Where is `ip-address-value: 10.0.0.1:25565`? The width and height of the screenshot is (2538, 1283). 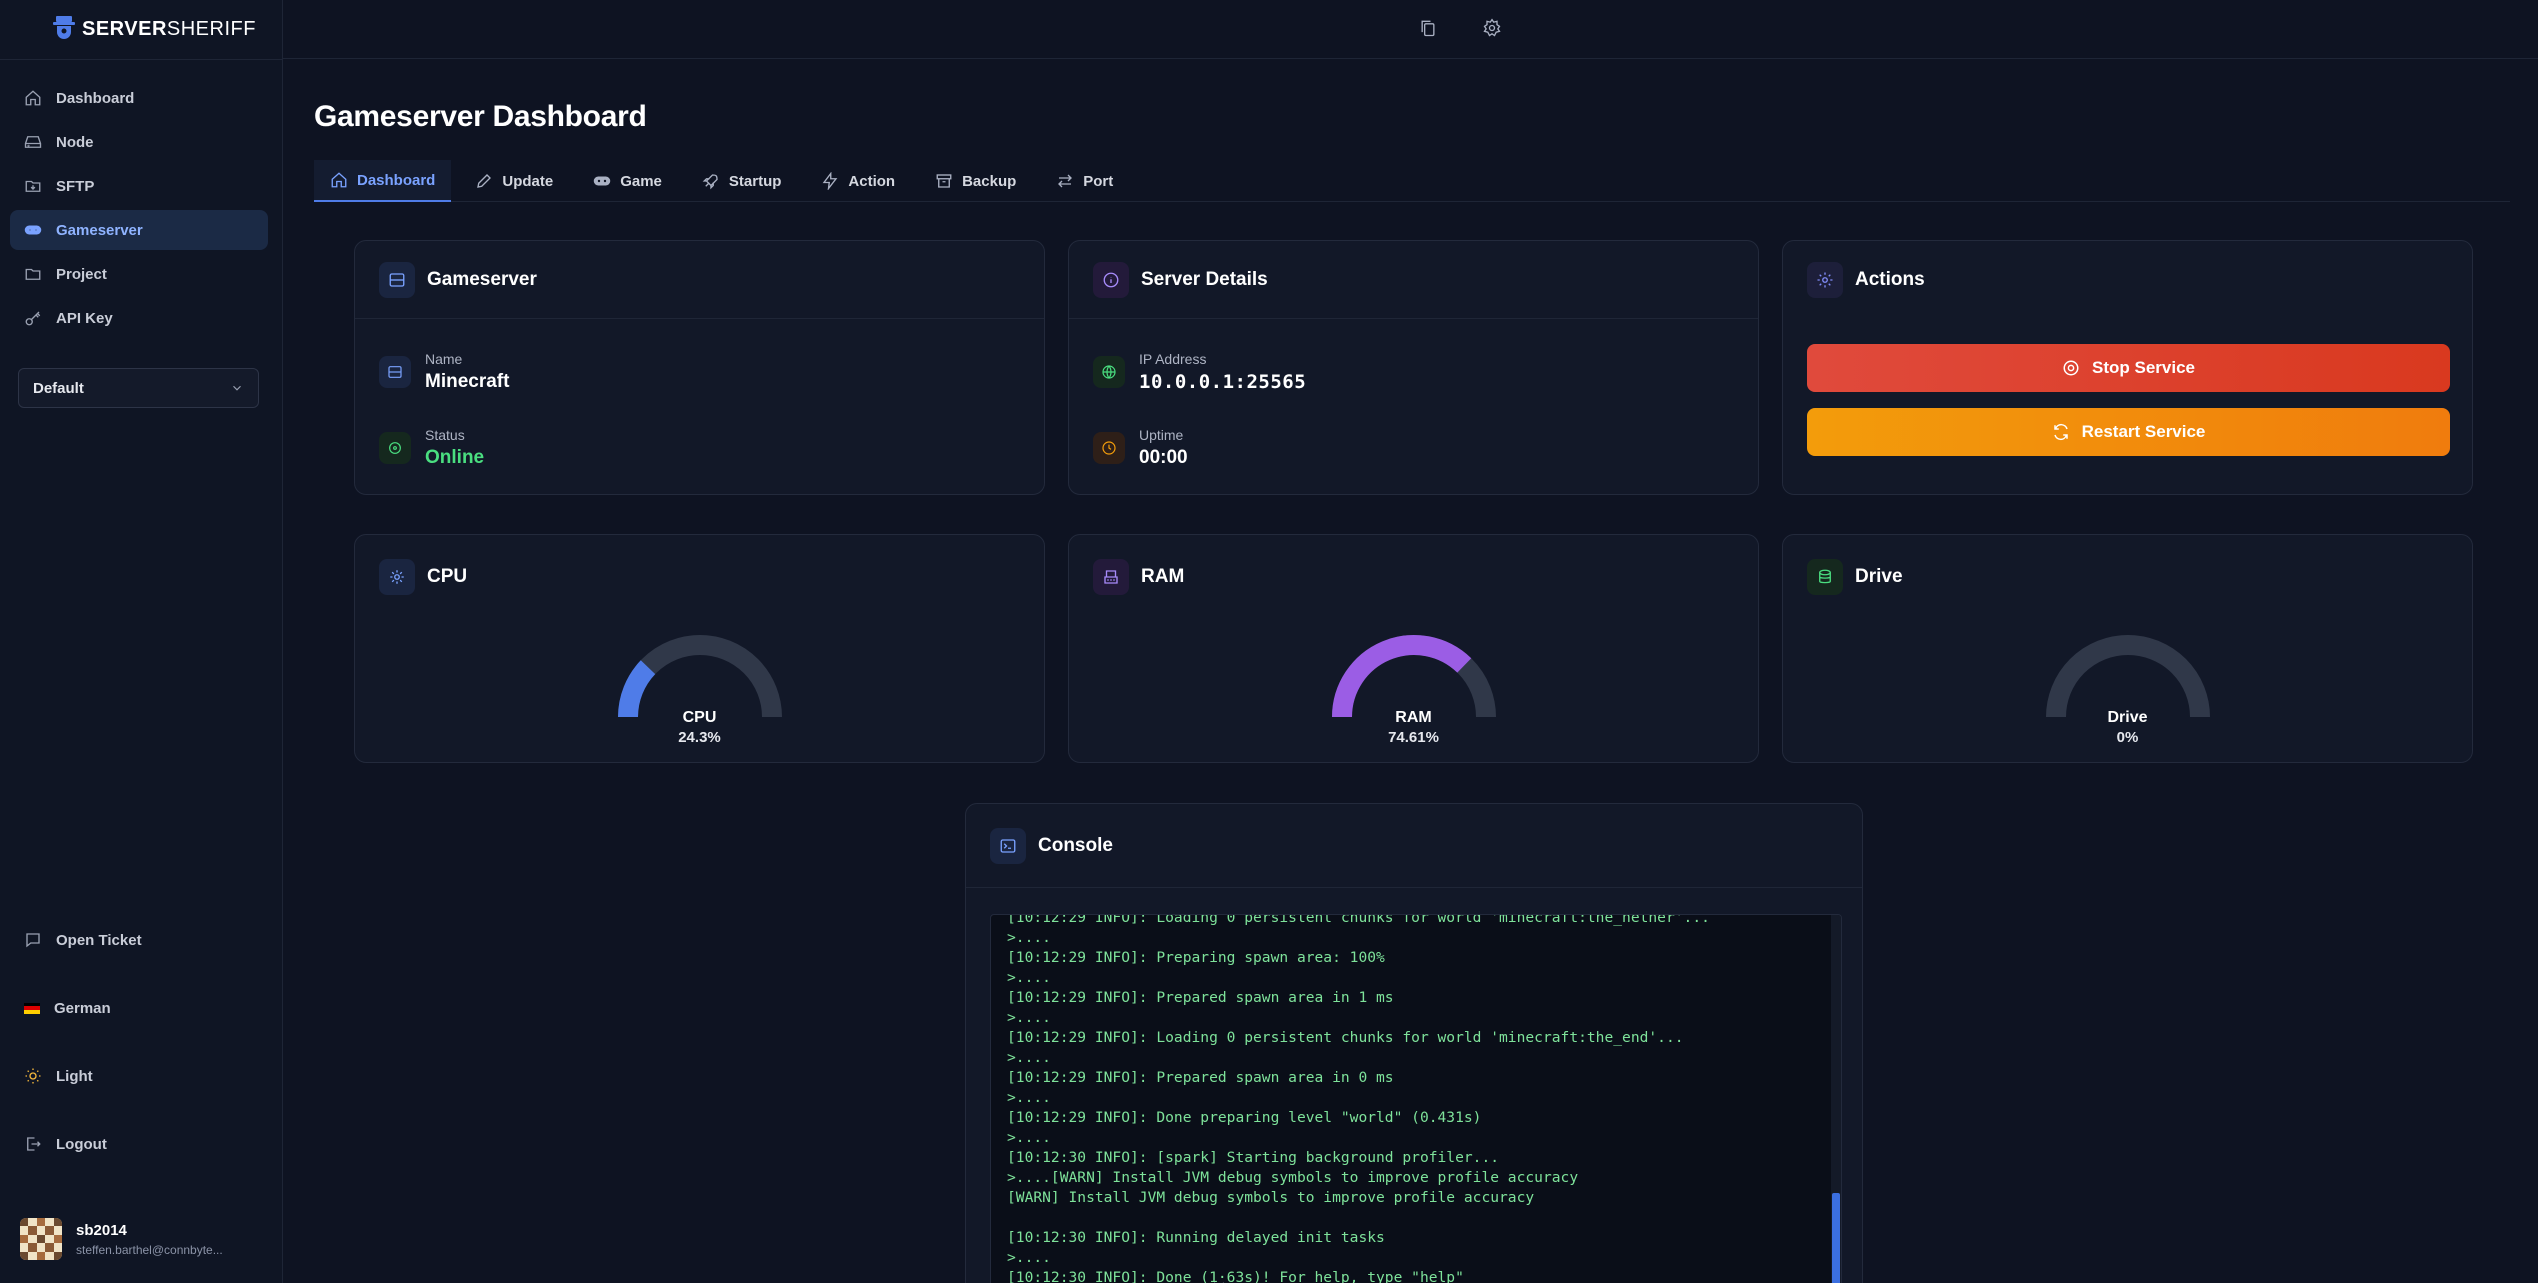
ip-address-value: 10.0.0.1:25565 is located at coordinates (1222, 382).